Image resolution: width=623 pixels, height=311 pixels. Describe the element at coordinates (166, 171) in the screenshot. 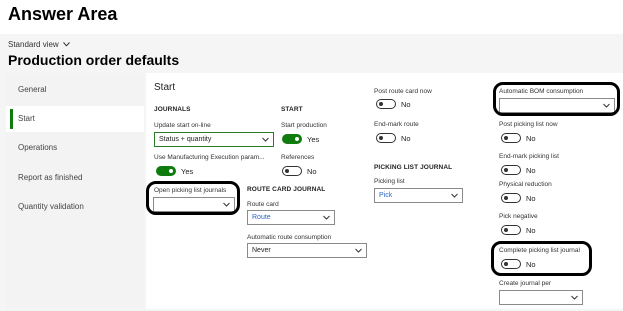

I see `use-mes-toggle` at that location.